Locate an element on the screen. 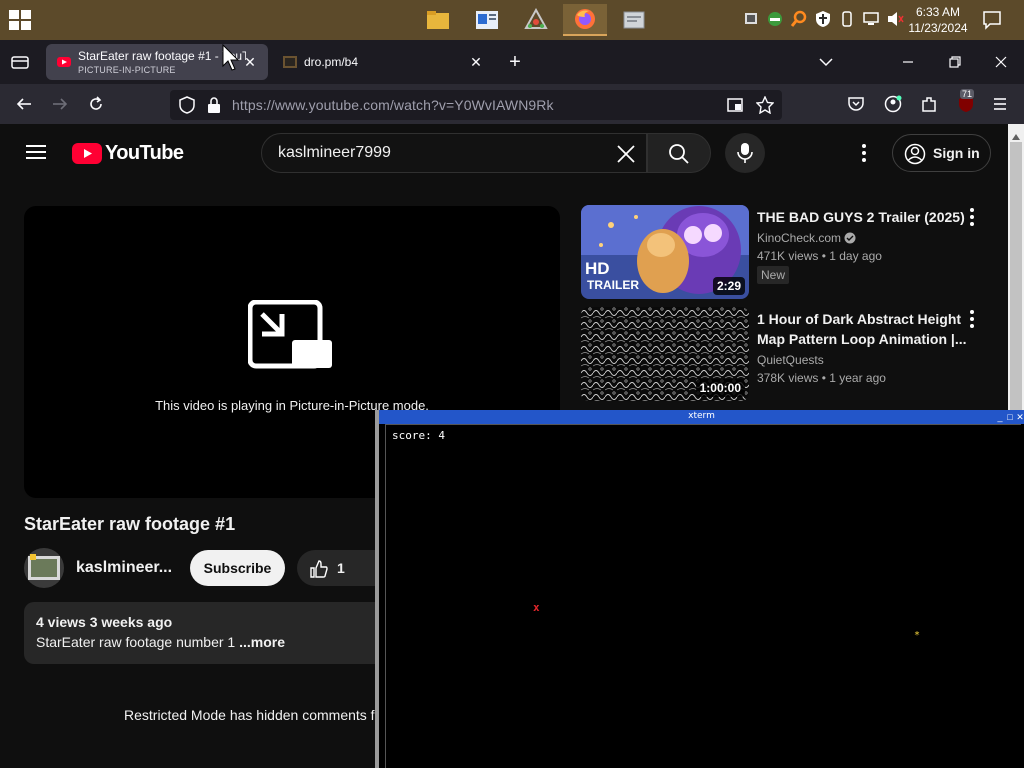  like-button: 1 is located at coordinates (342, 568).